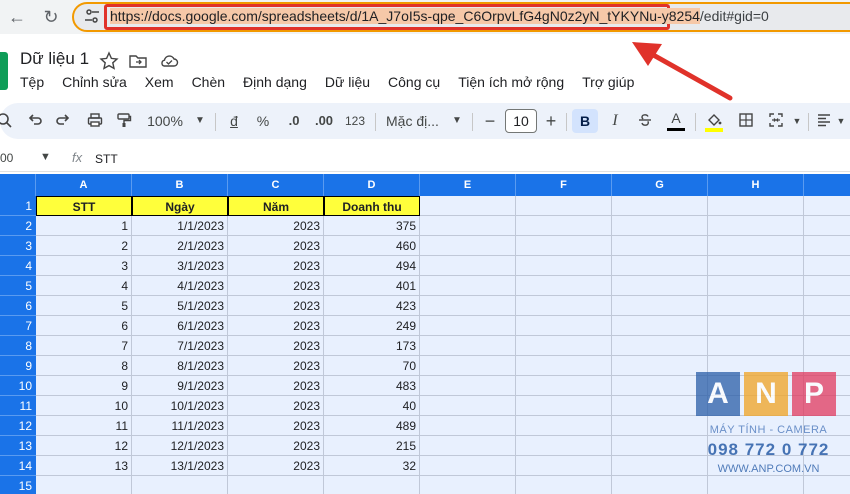  What do you see at coordinates (18, 446) in the screenshot?
I see `row-header: 13` at bounding box center [18, 446].